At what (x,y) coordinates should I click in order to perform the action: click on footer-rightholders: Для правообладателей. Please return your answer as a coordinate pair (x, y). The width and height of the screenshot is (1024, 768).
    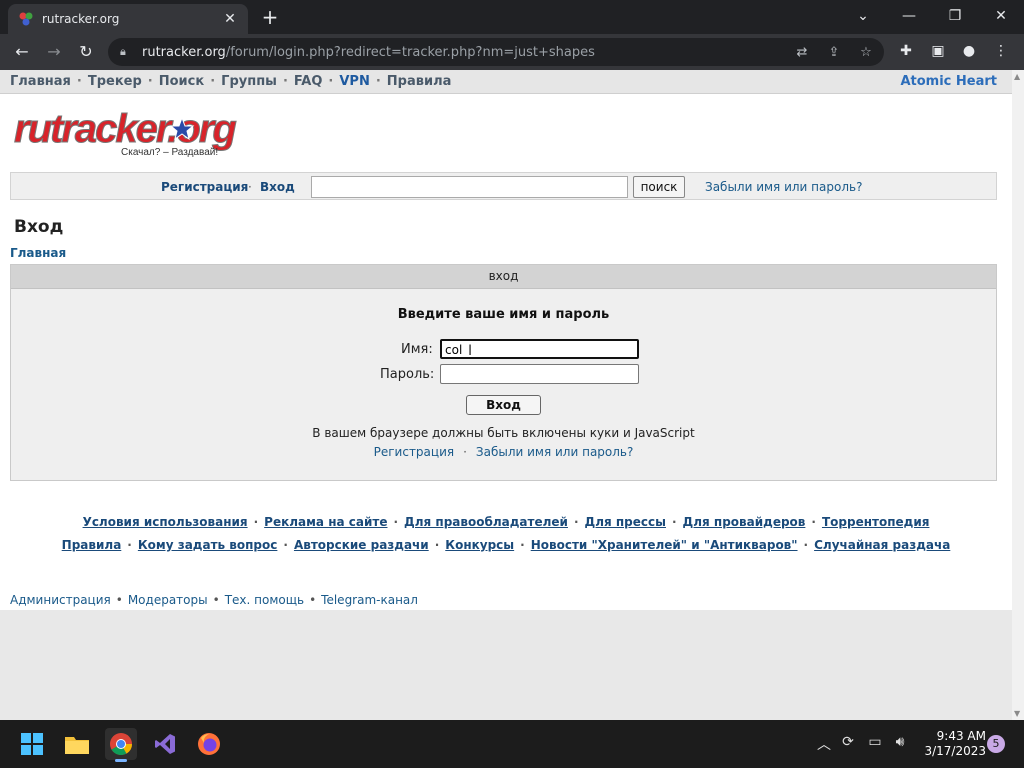
    Looking at the image, I should click on (486, 522).